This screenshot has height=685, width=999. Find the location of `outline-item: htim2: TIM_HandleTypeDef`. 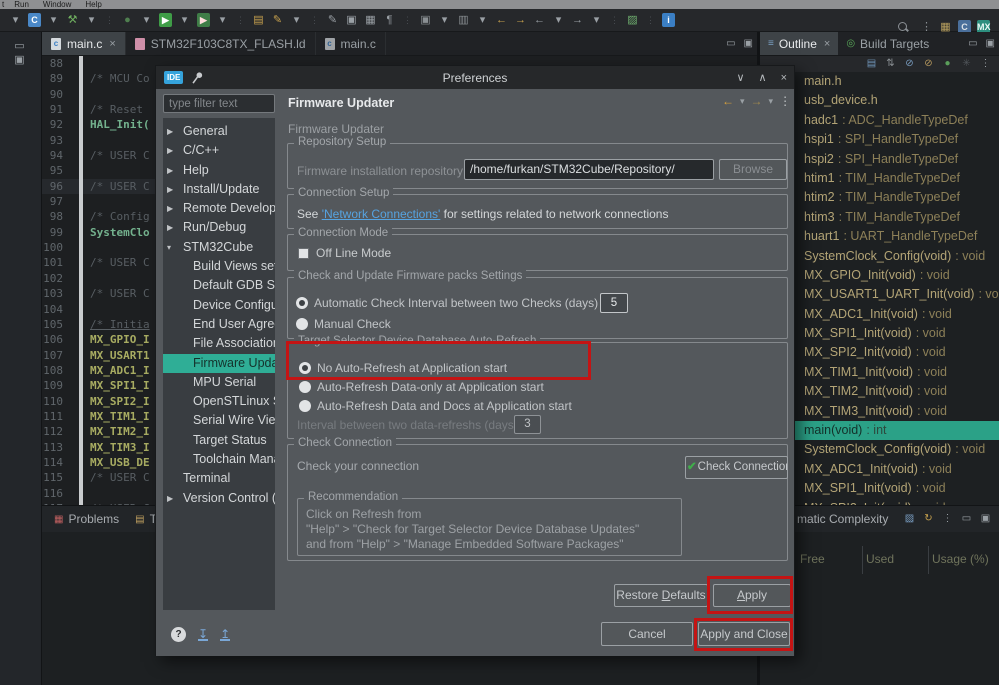

outline-item: htim2: TIM_HandleTypeDef is located at coordinates (879, 197).